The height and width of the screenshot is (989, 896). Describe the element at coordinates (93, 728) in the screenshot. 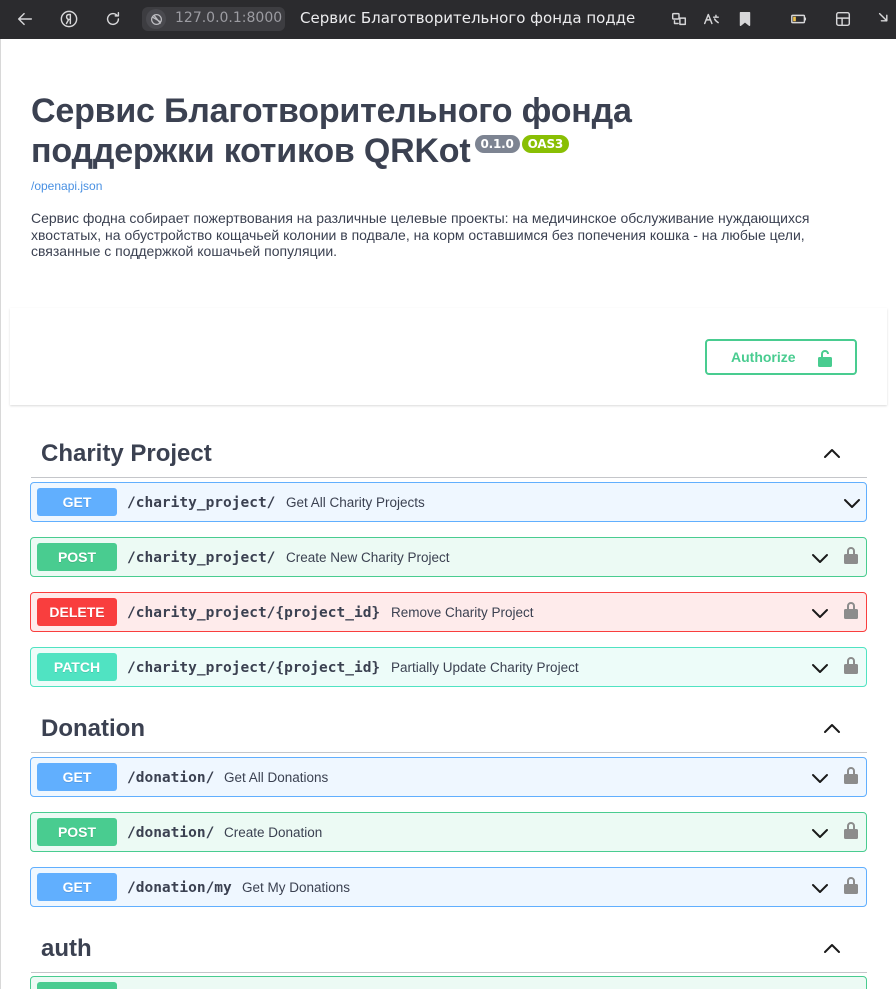

I see `tag-name: Donation` at that location.